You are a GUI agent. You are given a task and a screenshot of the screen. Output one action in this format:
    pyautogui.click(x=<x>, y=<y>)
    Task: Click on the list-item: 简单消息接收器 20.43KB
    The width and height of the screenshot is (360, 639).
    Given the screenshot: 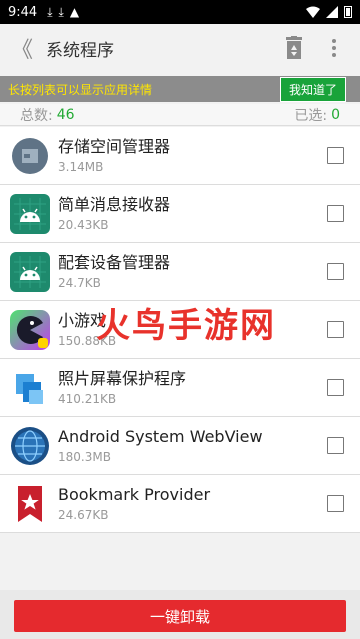 What is the action you would take?
    pyautogui.click(x=180, y=214)
    